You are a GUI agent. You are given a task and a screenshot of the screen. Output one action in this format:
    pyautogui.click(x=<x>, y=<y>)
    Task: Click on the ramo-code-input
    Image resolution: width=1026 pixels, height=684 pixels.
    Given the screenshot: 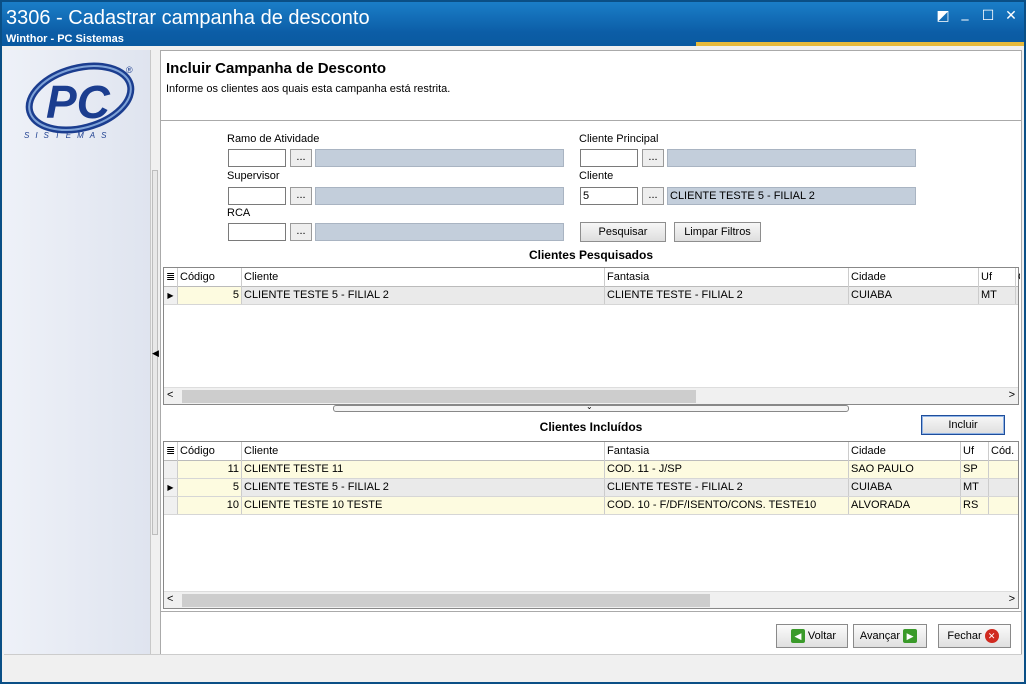 What is the action you would take?
    pyautogui.click(x=257, y=158)
    